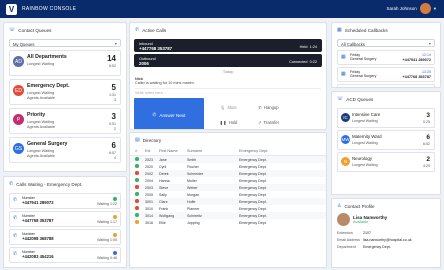  Describe the element at coordinates (399, 247) in the screenshot. I see `profile-field-value: Emergency Dept.` at that location.